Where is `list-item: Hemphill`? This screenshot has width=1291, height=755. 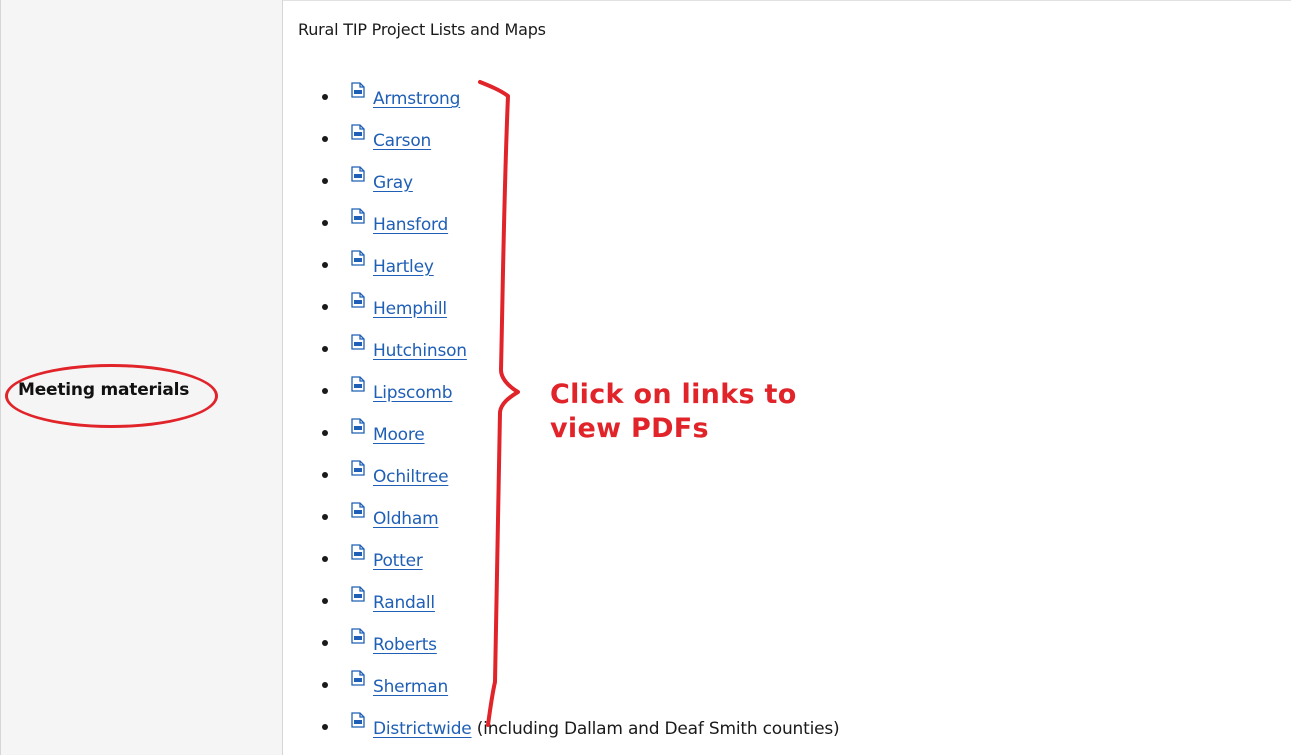 list-item: Hemphill is located at coordinates (580, 311).